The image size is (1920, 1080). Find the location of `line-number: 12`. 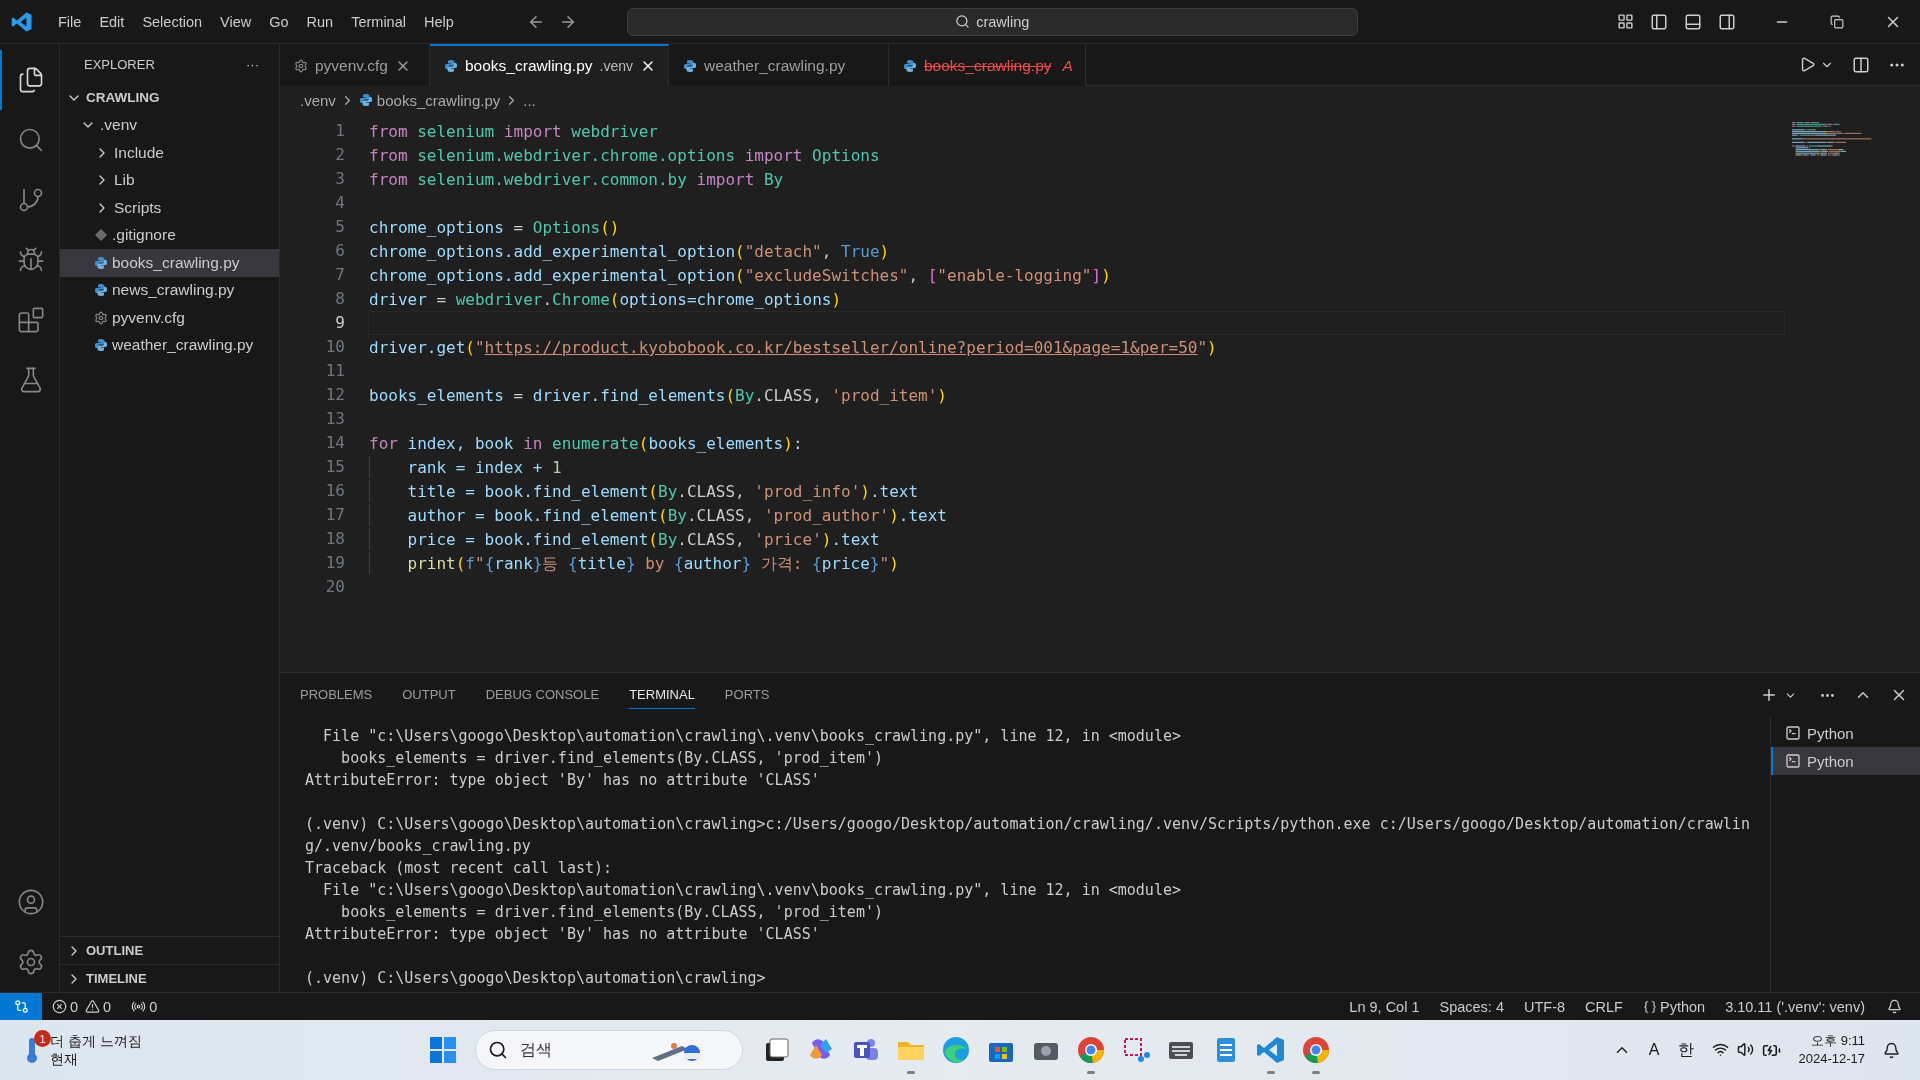

line-number: 12 is located at coordinates (335, 395).